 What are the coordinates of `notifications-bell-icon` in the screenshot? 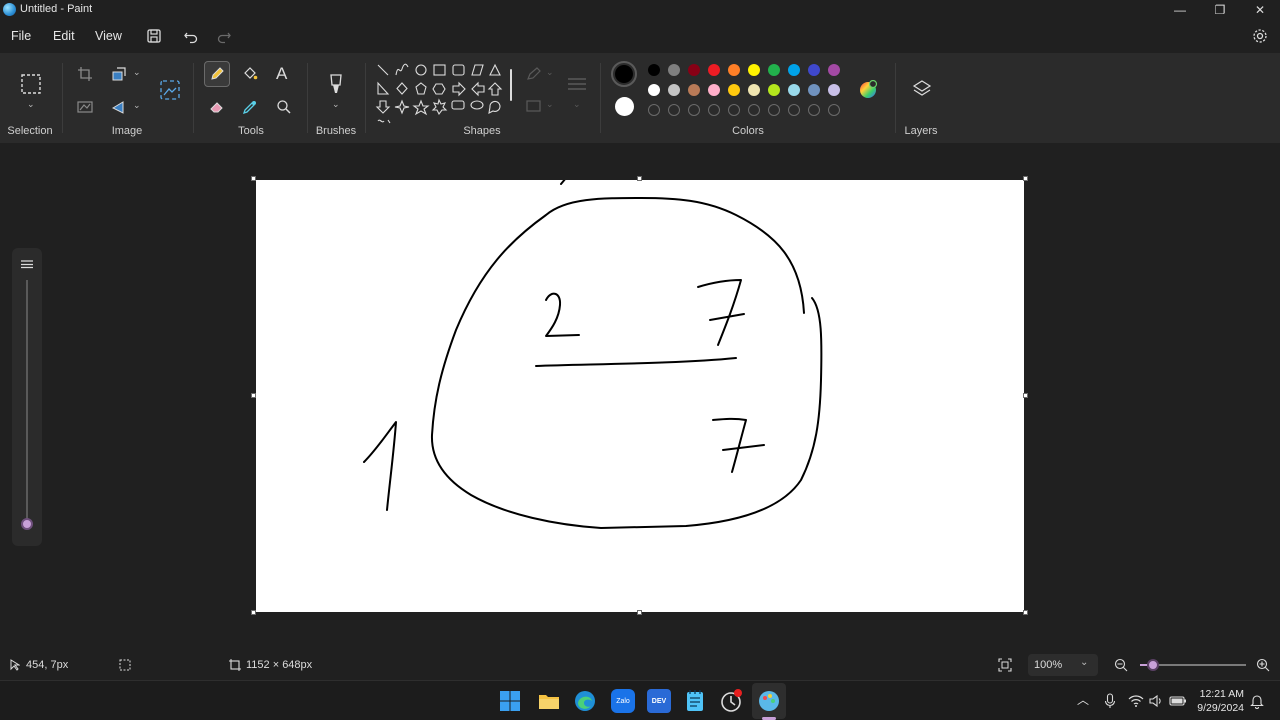 It's located at (1257, 701).